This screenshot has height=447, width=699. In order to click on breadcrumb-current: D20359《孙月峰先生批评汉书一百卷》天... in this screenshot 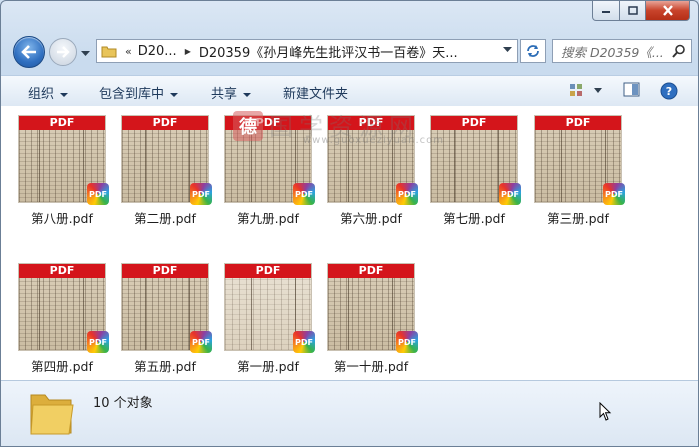, I will do `click(328, 51)`.